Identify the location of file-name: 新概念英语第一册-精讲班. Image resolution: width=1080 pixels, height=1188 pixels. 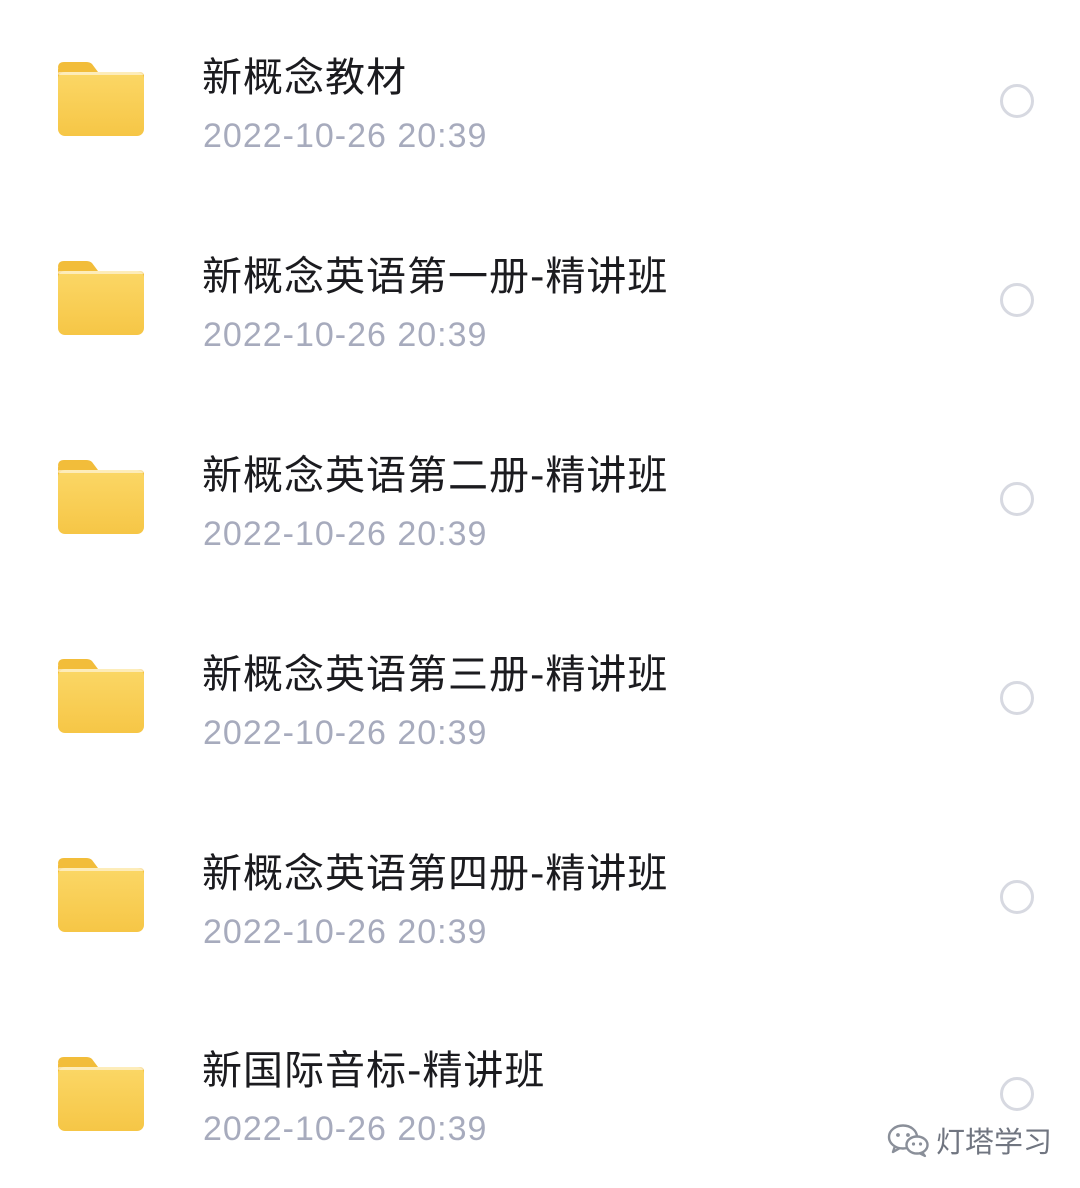
(435, 277).